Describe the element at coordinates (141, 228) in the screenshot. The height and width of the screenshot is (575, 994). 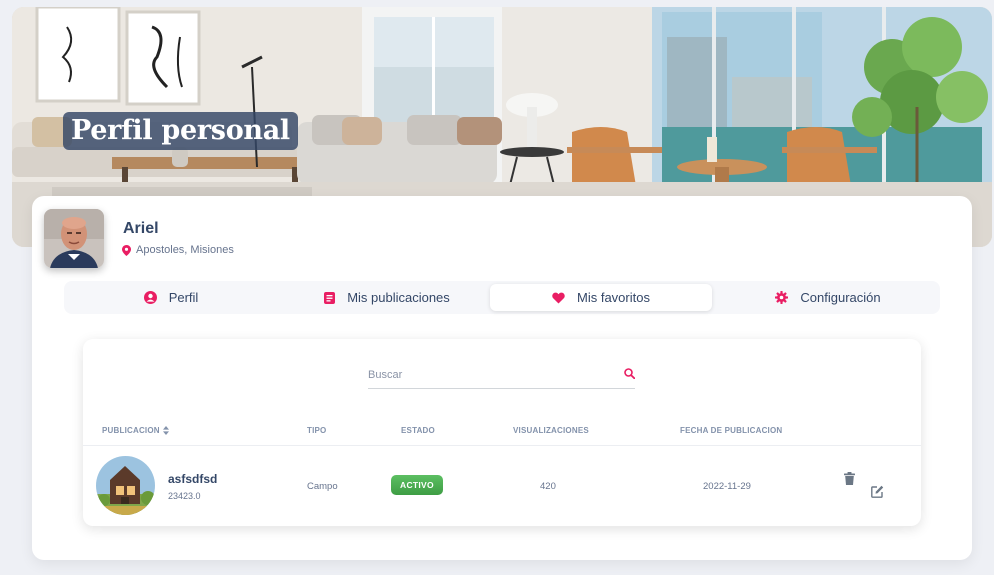
I see `profile-name: Ariel` at that location.